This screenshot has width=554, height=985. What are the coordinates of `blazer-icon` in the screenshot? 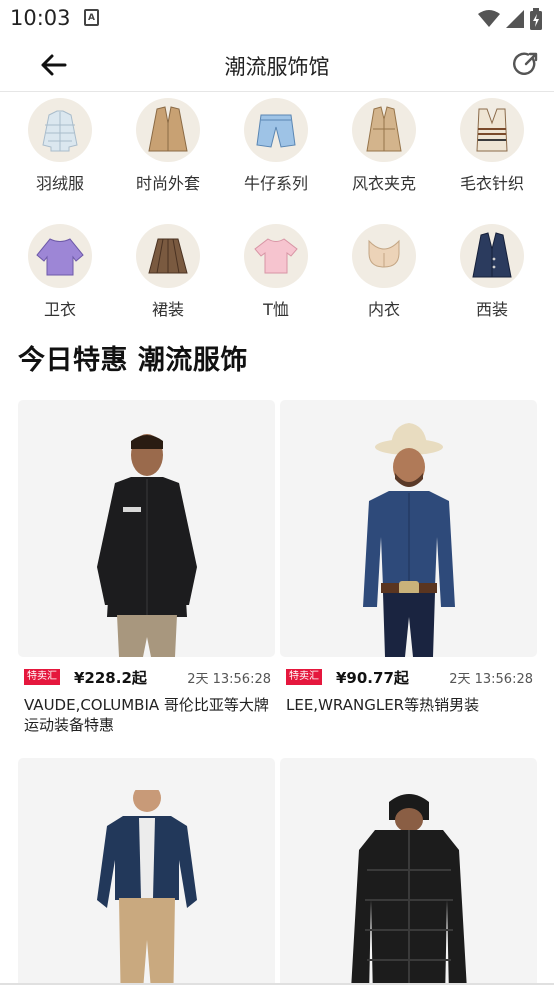 It's located at (168, 130).